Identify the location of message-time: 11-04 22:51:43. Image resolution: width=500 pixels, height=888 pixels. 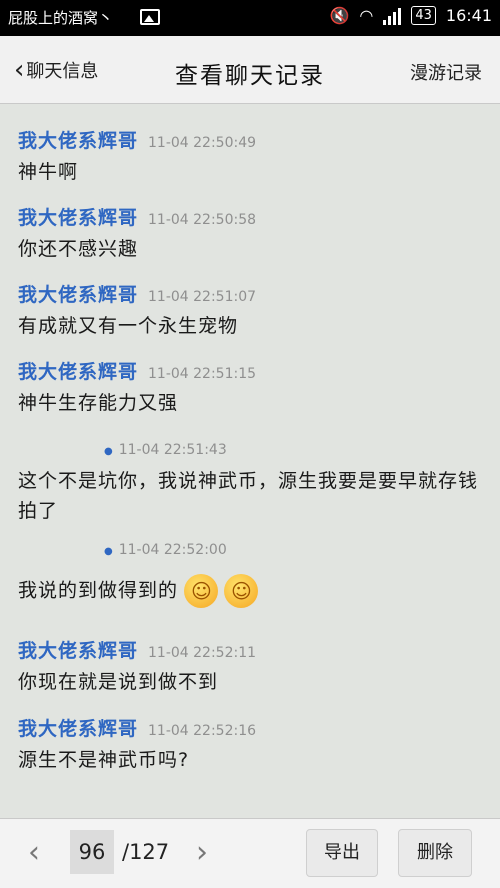
(172, 450).